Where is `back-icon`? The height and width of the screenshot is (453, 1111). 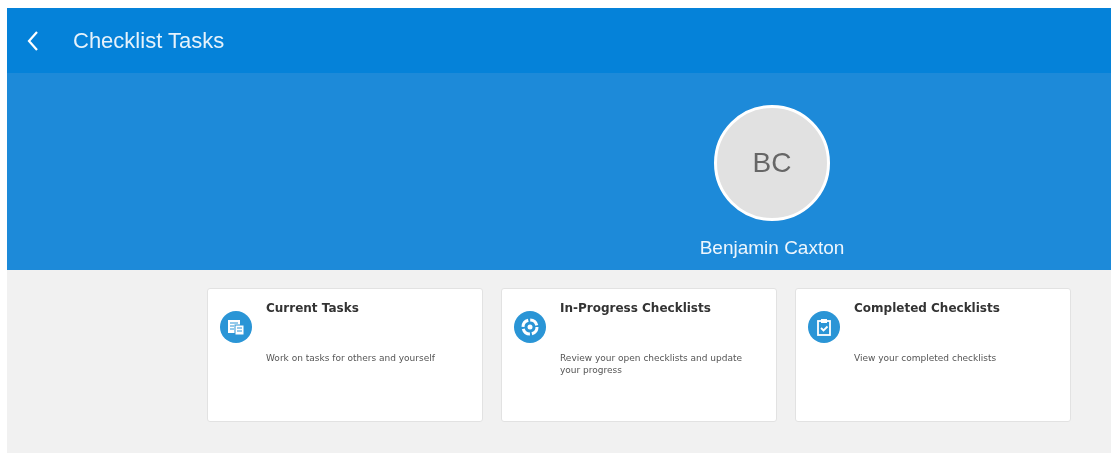 back-icon is located at coordinates (33, 40).